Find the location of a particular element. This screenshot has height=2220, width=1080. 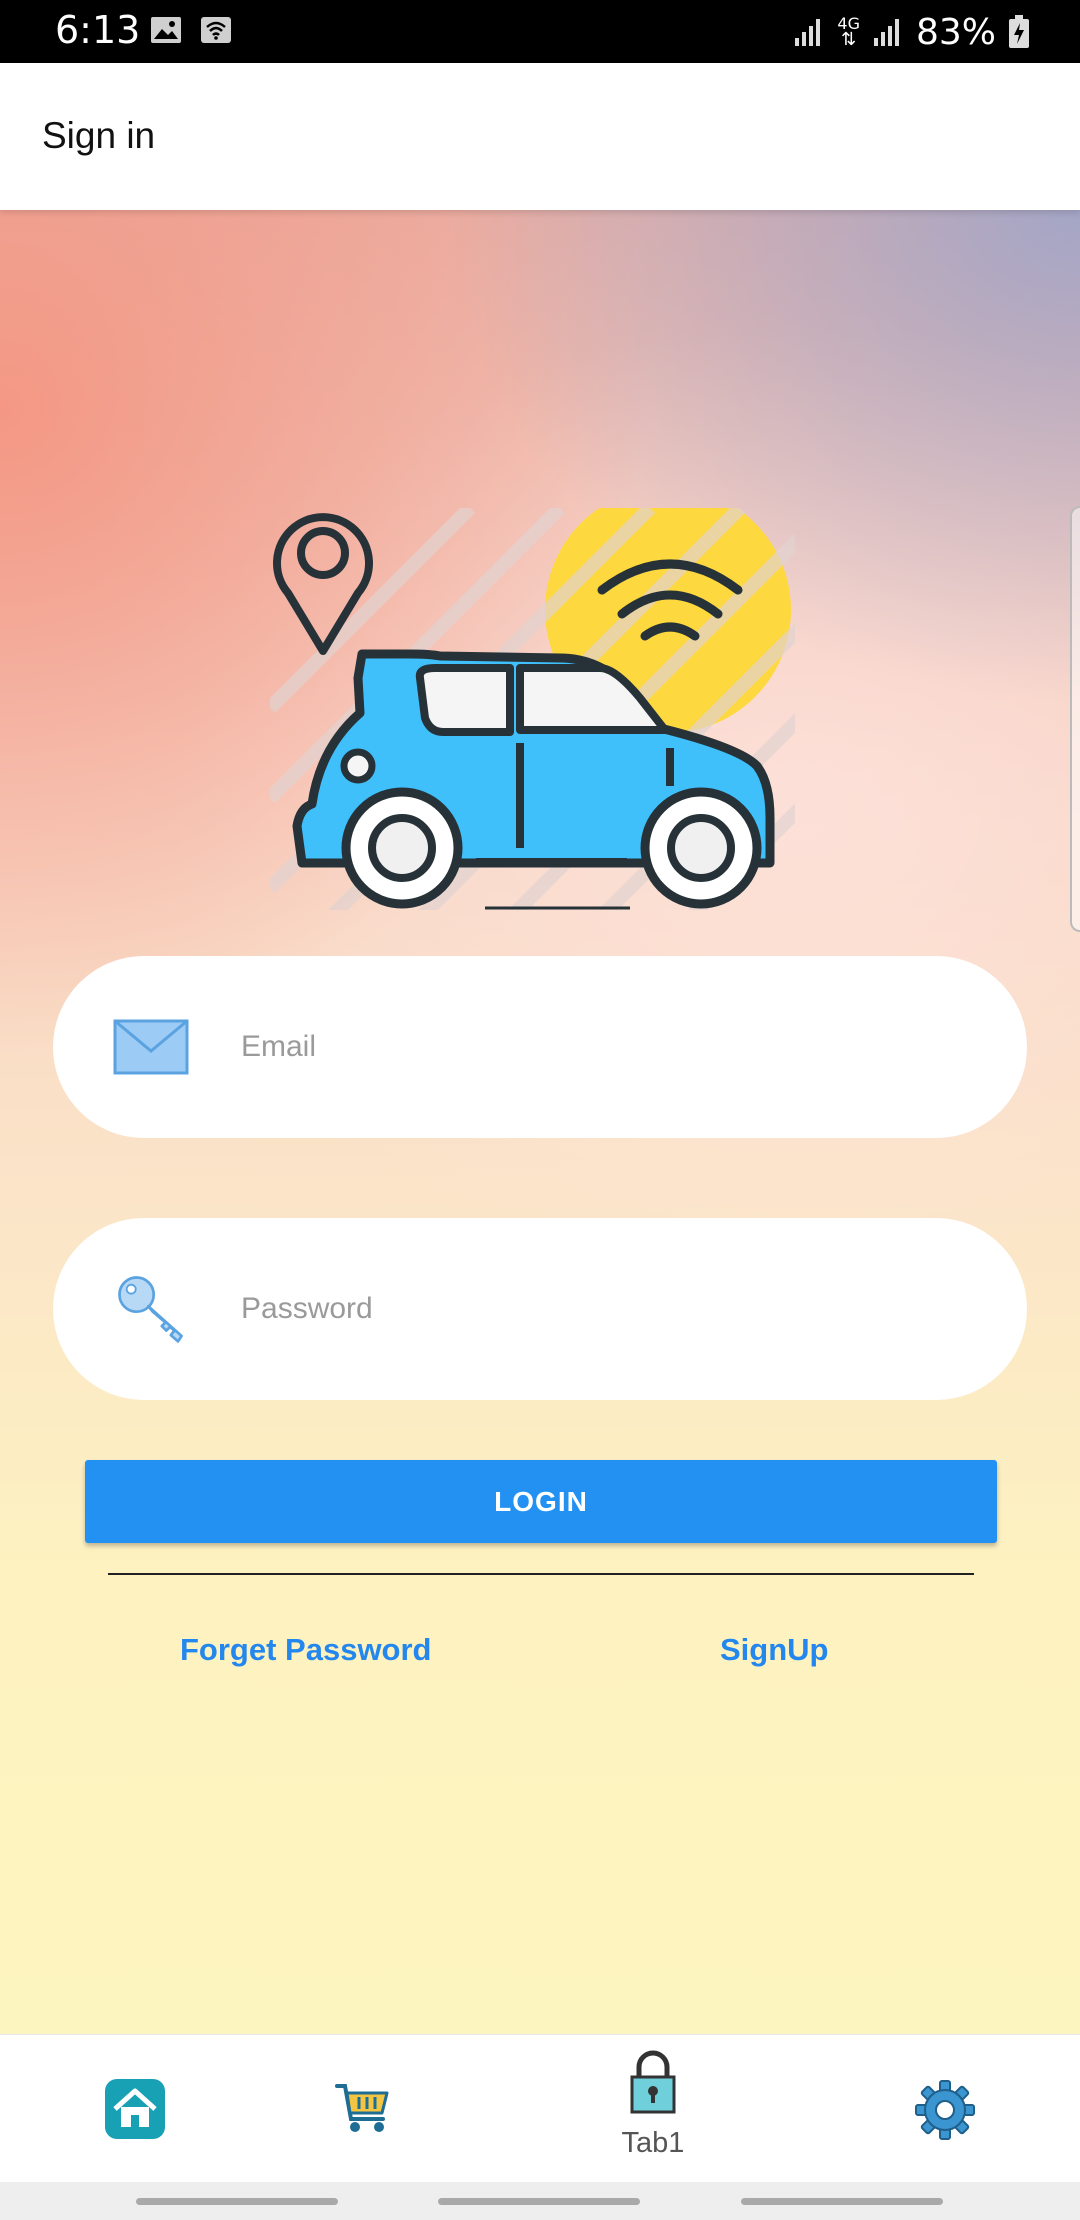

key-icon is located at coordinates (150, 1309).